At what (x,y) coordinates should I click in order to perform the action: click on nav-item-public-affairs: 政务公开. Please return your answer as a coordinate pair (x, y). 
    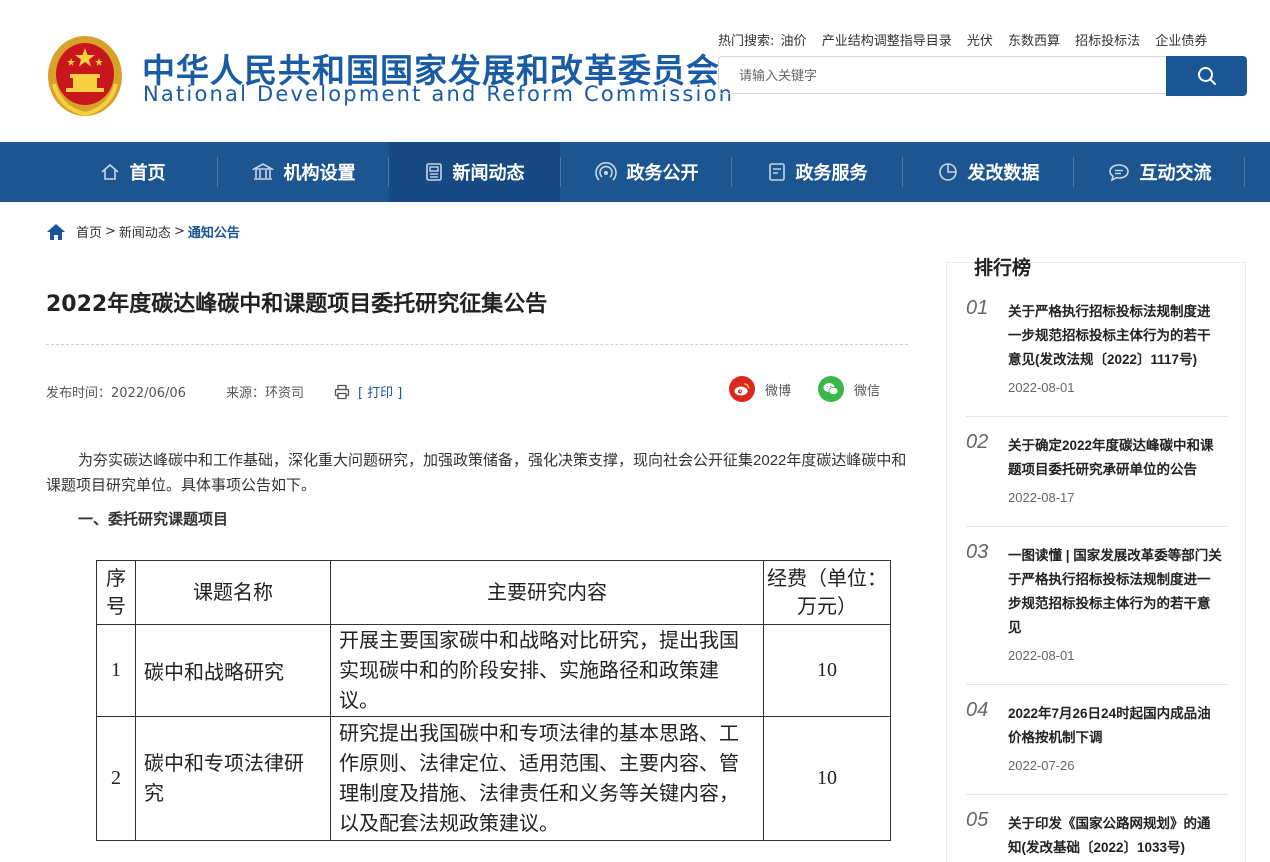
    Looking at the image, I should click on (646, 172).